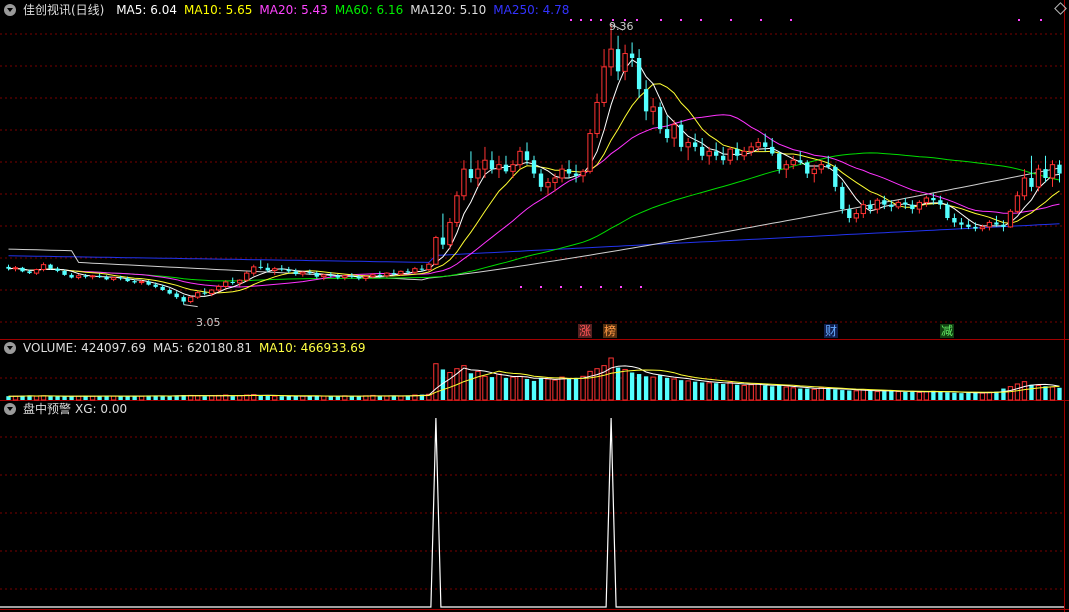 This screenshot has width=1069, height=612. Describe the element at coordinates (831, 331) in the screenshot. I see `event-badge-cai: 财` at that location.